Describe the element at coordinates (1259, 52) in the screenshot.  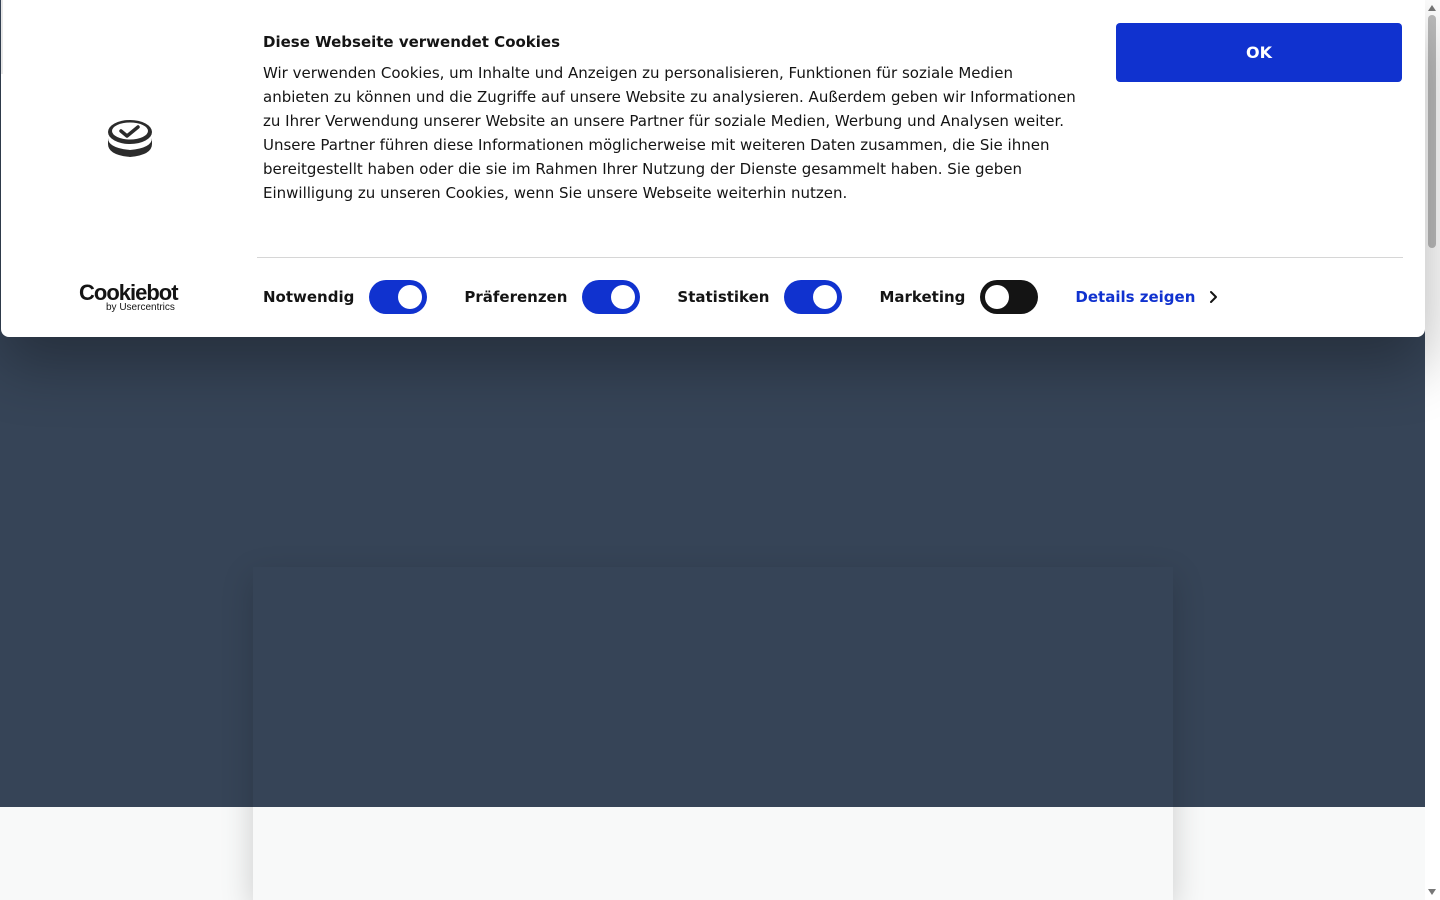
I see `ok-button: OK` at that location.